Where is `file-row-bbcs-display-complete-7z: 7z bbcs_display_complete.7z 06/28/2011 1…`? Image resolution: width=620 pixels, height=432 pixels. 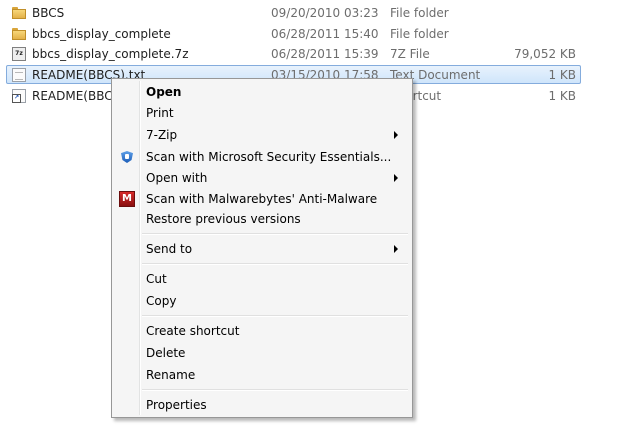
file-row-bbcs-display-complete-7z: 7z bbcs_display_complete.7z 06/28/2011 1… is located at coordinates (293, 53).